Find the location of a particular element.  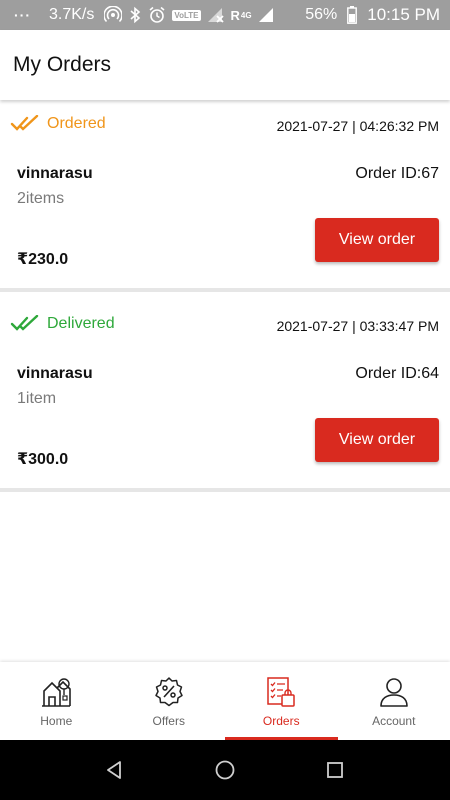

orders-icon is located at coordinates (281, 692).